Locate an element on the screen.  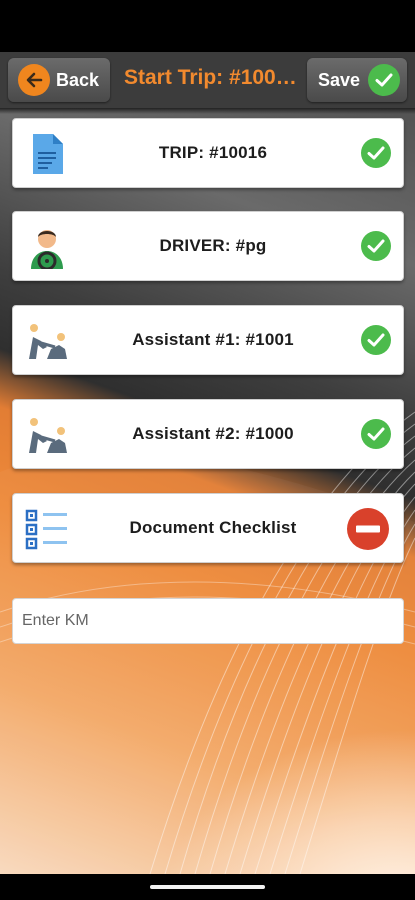
document-checklist-card: Document Checklist is located at coordinates (208, 528).